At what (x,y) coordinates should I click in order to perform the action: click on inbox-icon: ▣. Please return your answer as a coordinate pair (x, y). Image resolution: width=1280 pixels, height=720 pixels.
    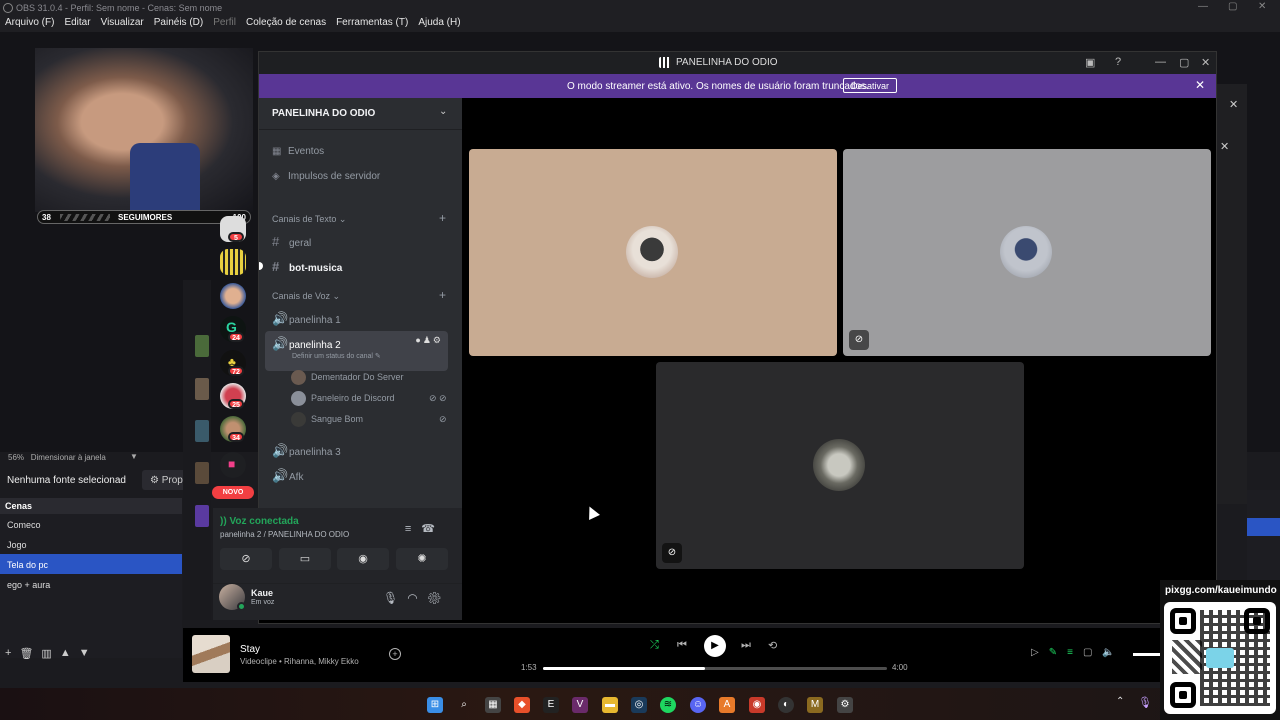
    Looking at the image, I should click on (1090, 62).